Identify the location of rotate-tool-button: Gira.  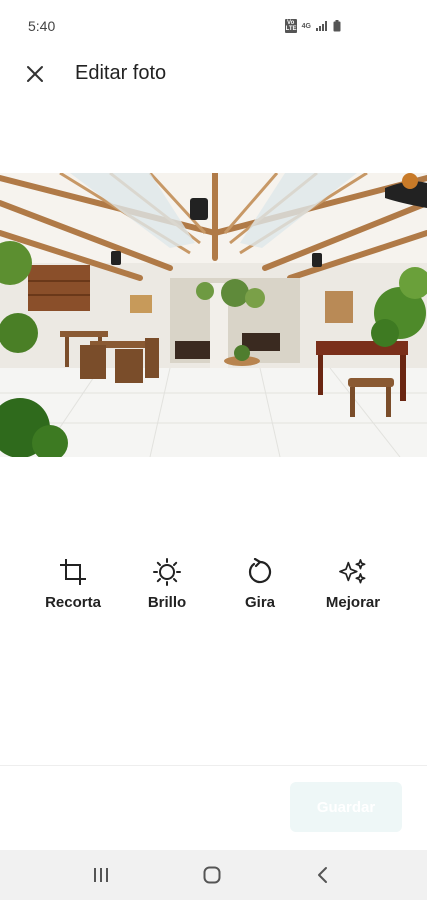
(260, 584).